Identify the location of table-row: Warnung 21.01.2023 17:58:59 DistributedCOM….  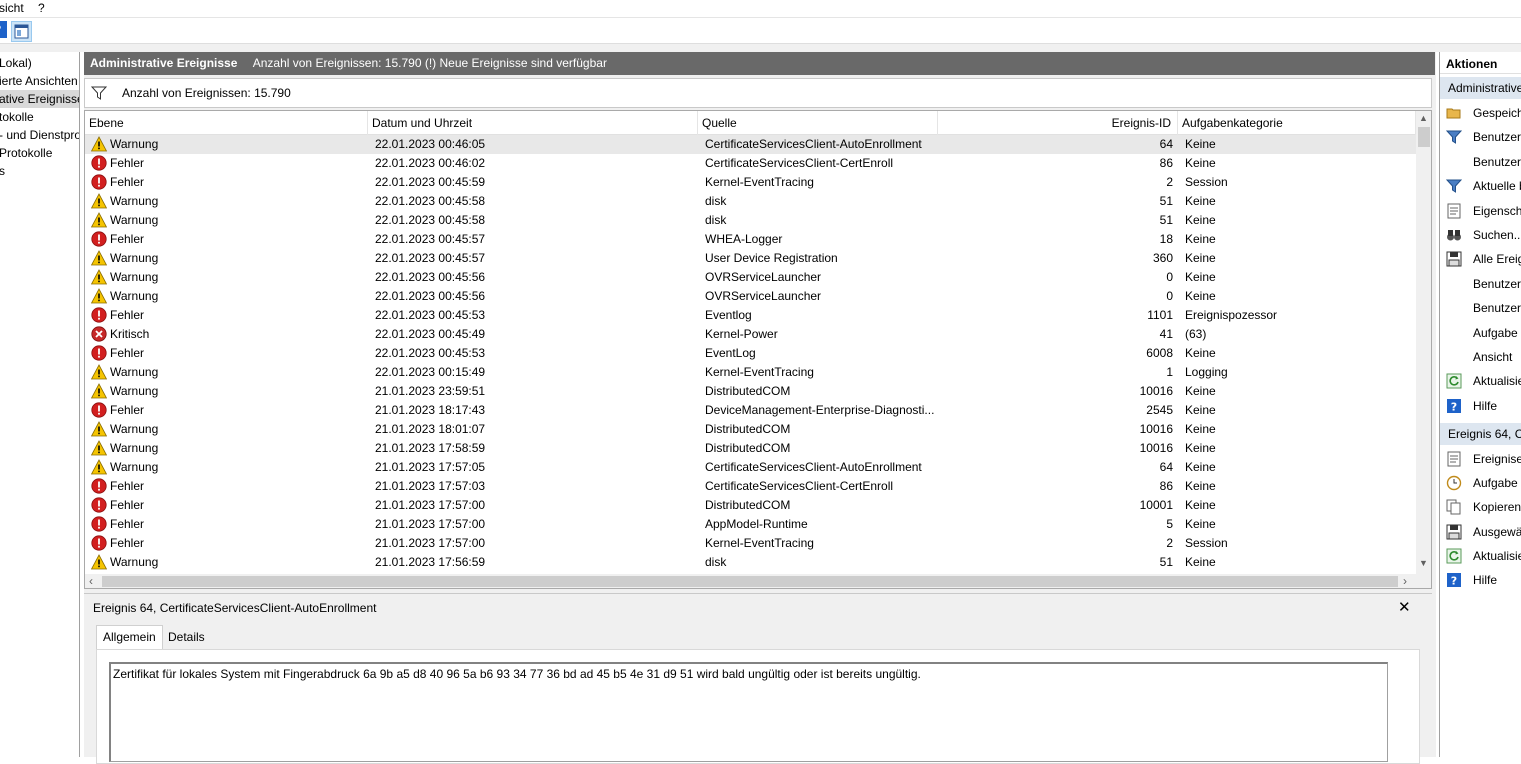
(750, 448).